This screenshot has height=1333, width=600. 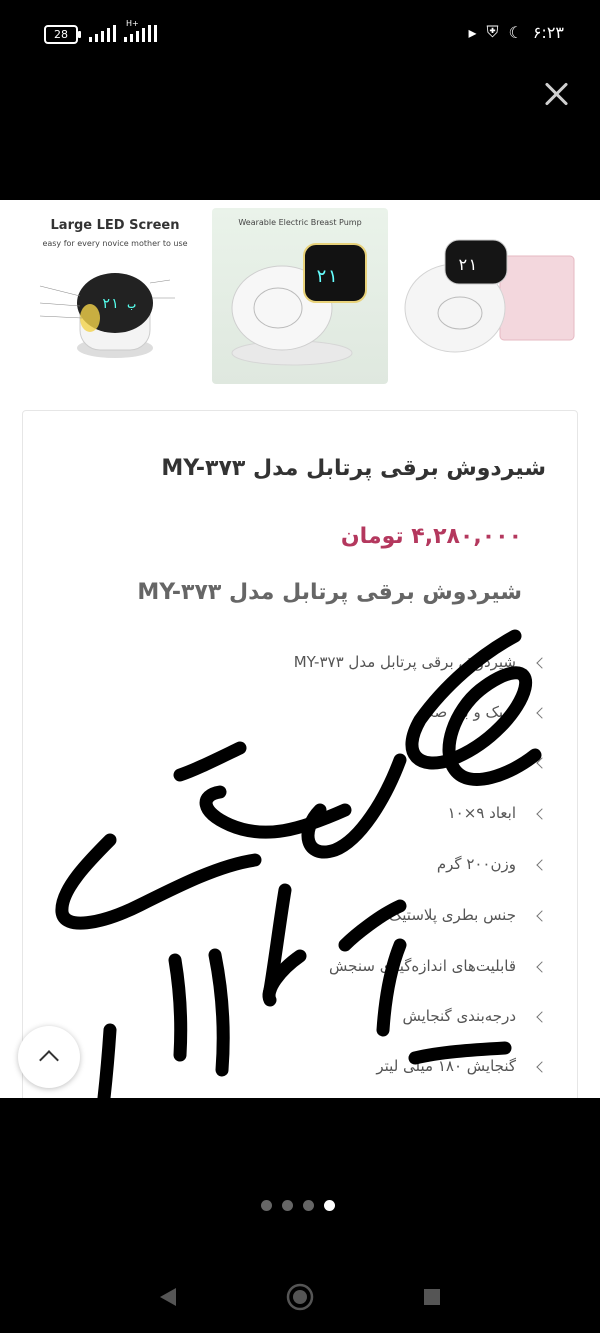 I want to click on status-right: ▸ ⛨ ☾ ۶:۲۳, so click(x=516, y=32).